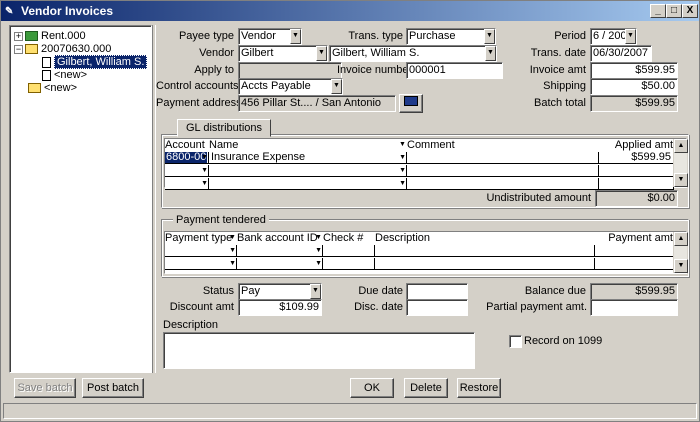  I want to click on col-name-header: Name, so click(223, 145).